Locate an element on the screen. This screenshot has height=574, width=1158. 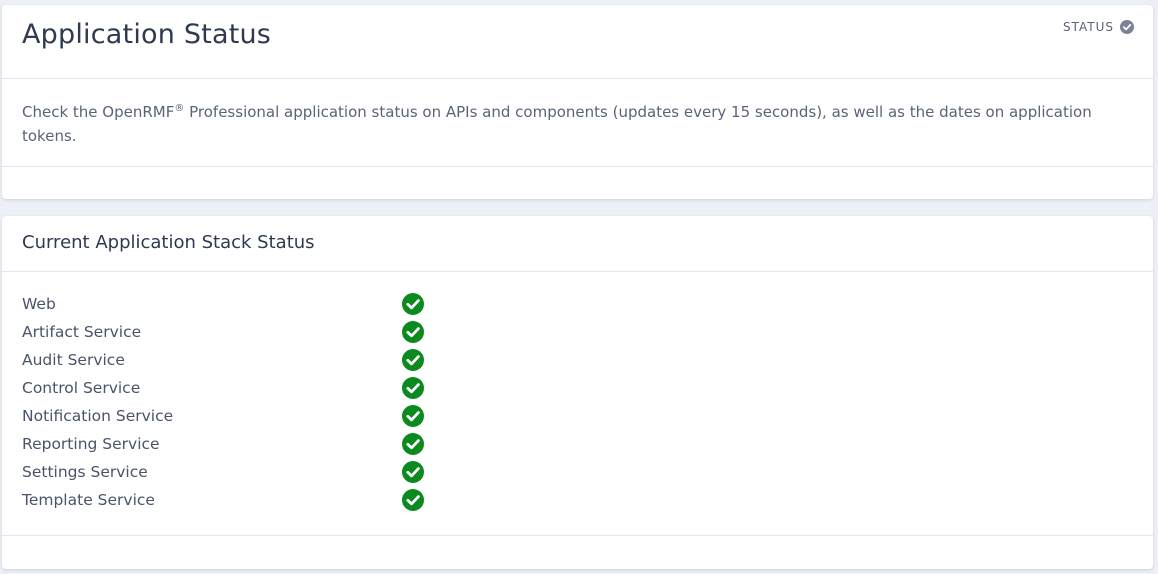
service-row: Reporting Service is located at coordinates (232, 444).